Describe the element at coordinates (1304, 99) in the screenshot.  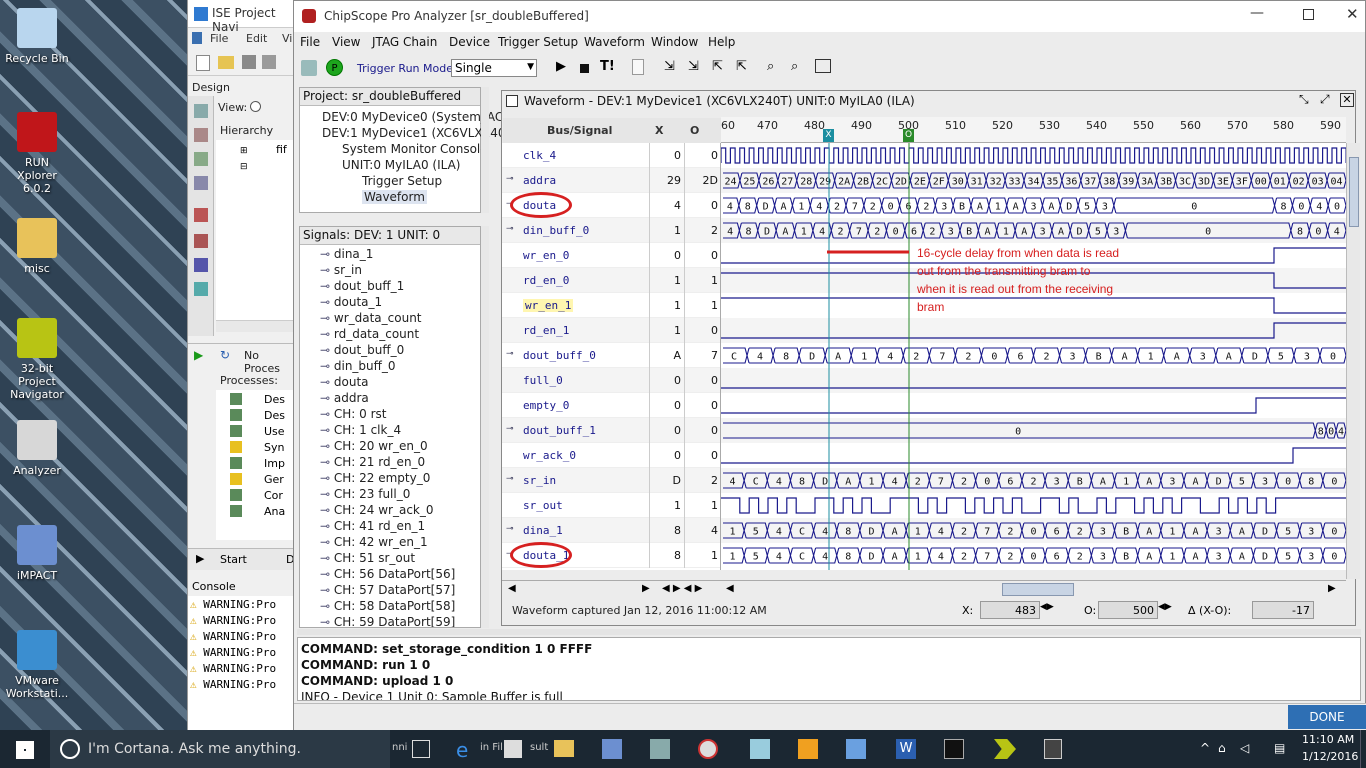
I see `restore-icon: ⤡` at that location.